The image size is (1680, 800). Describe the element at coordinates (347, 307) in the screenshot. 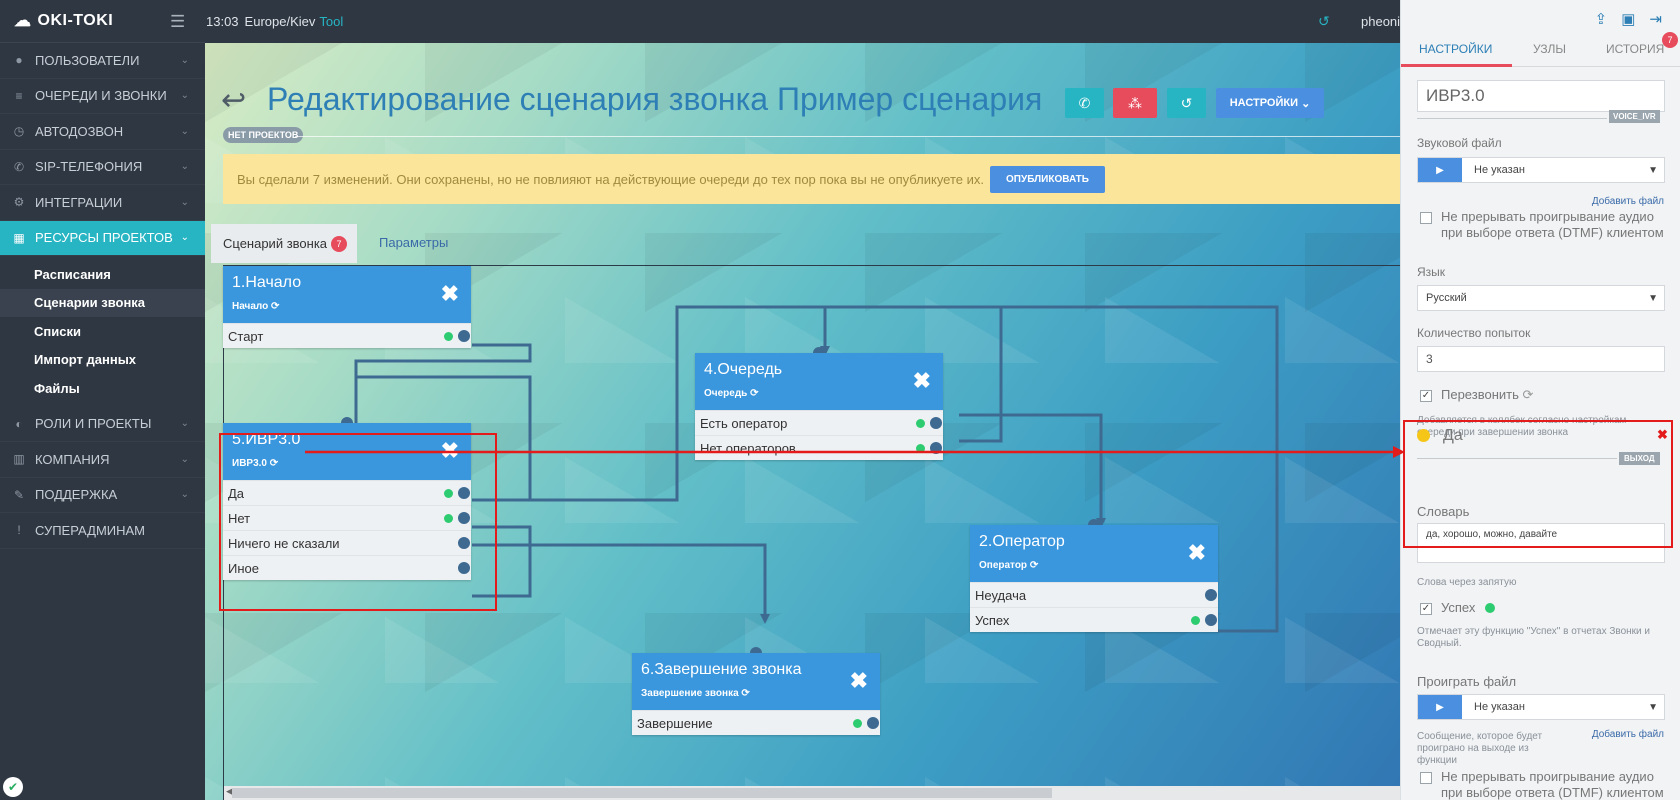

I see `node-start: 1.Начало Начало ⟳ ✖ Старт` at that location.